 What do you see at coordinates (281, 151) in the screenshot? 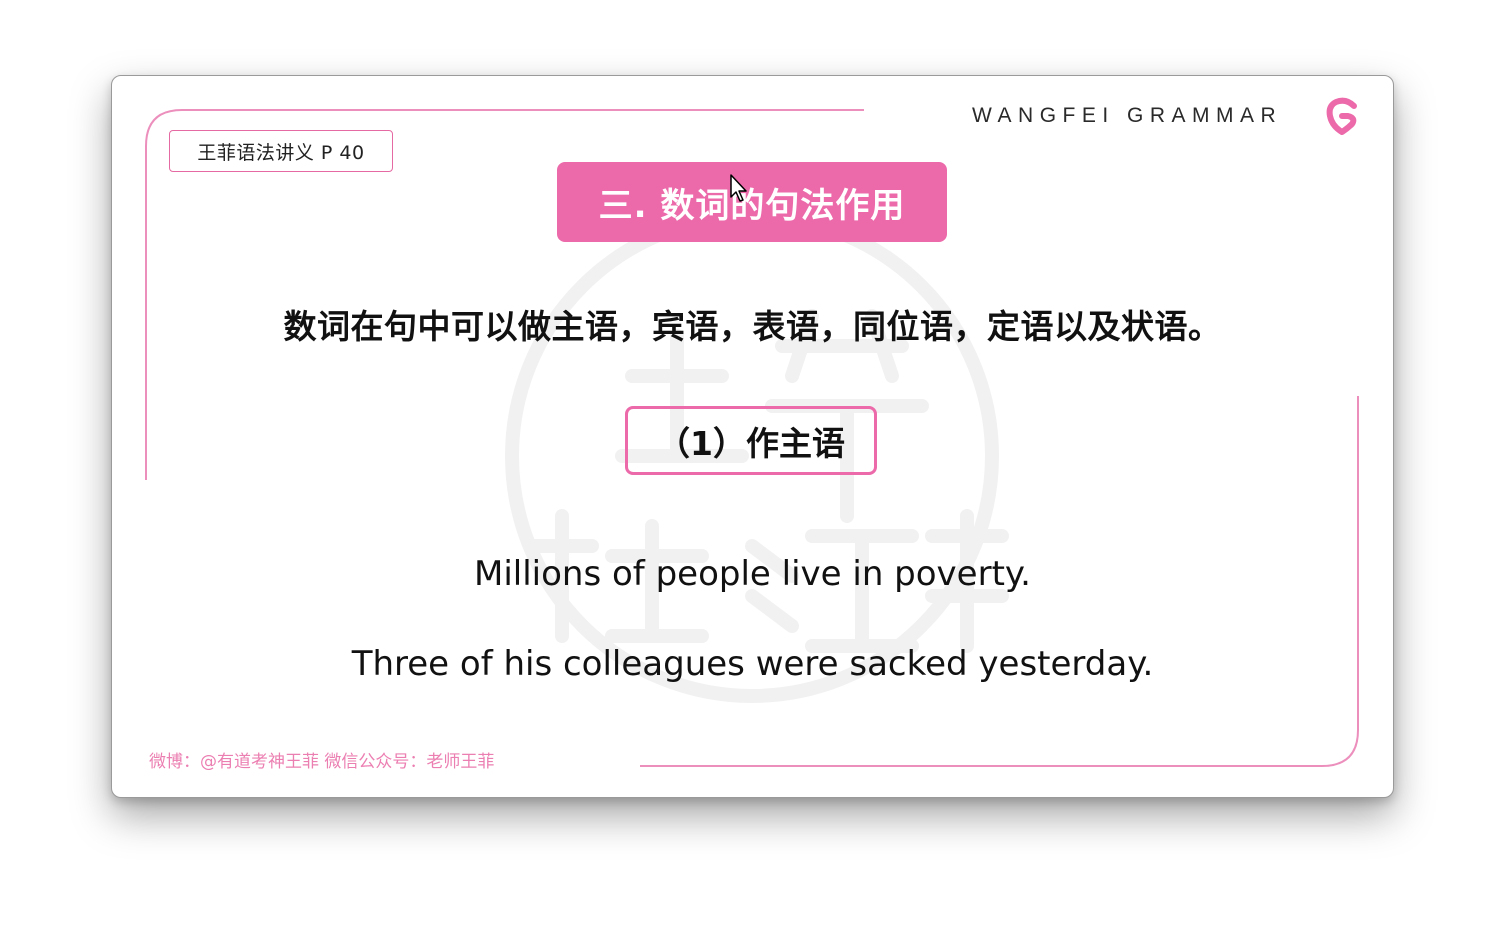
I see `page-tag: 王菲语法讲义 P 40` at bounding box center [281, 151].